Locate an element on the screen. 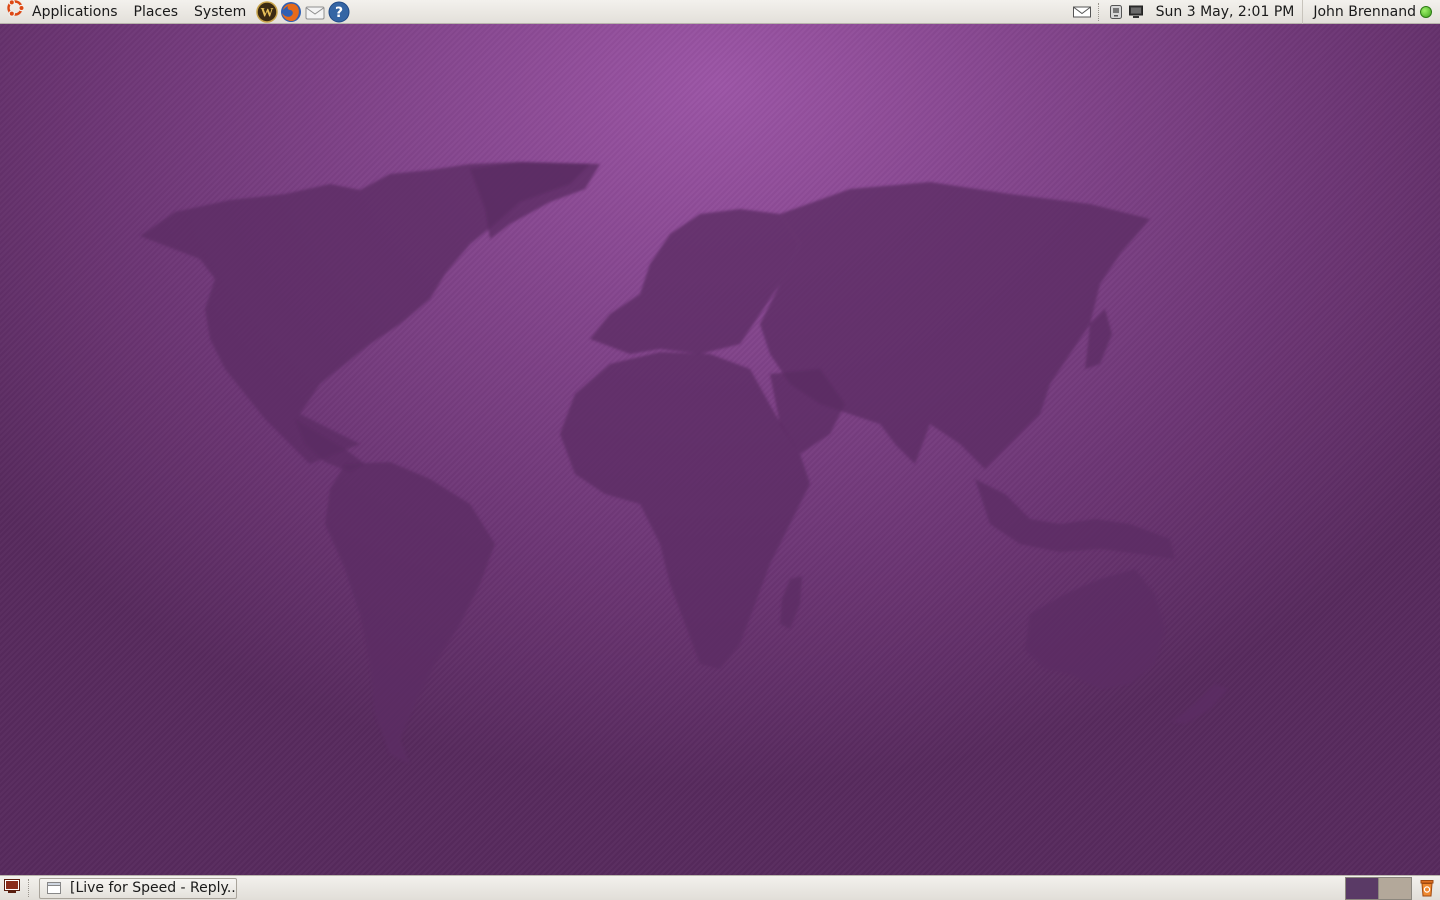 The height and width of the screenshot is (900, 1440). launcher-area: W ? is located at coordinates (303, 11).